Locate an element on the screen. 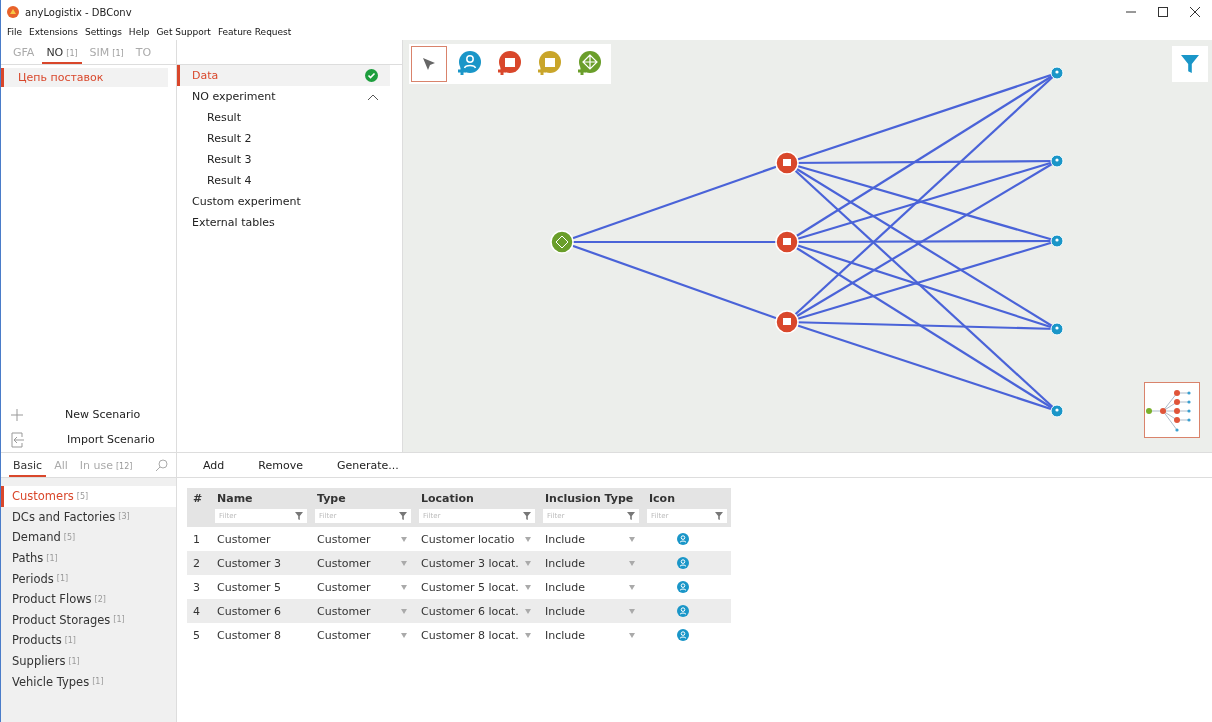 The image size is (1212, 722). maximize-icon is located at coordinates (1163, 12).